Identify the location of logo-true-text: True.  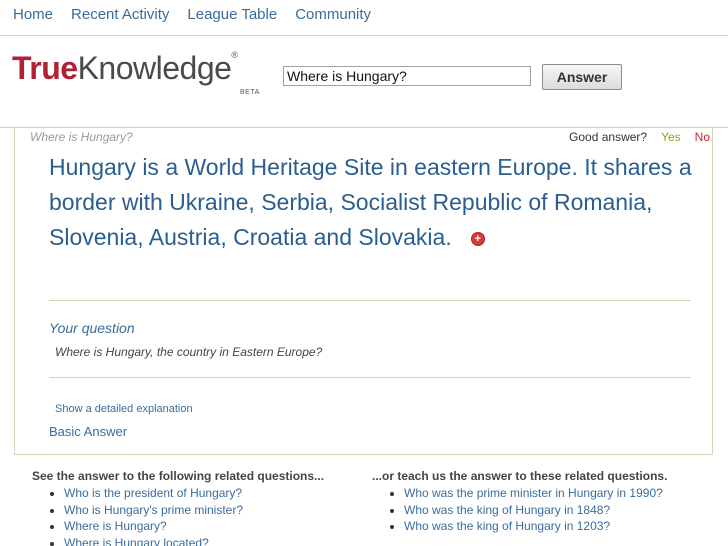
(45, 68).